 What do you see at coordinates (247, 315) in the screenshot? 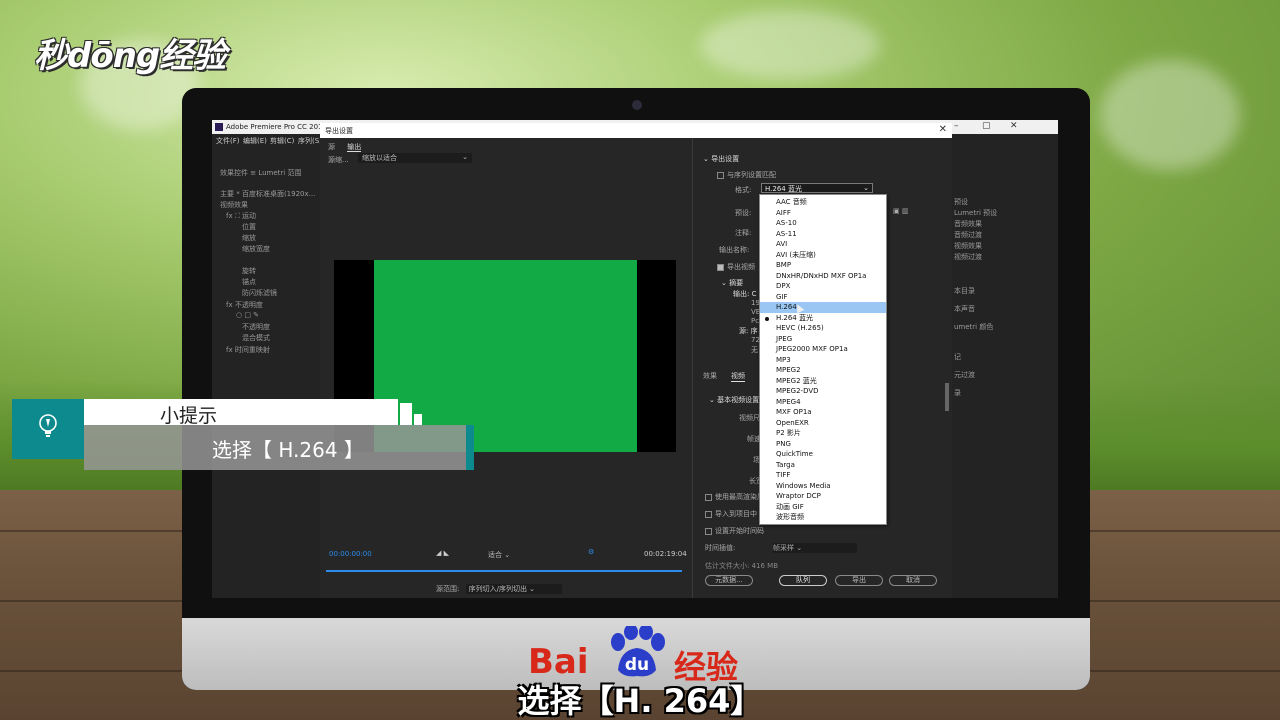
I see `mask-tools: ○ □ ✎` at bounding box center [247, 315].